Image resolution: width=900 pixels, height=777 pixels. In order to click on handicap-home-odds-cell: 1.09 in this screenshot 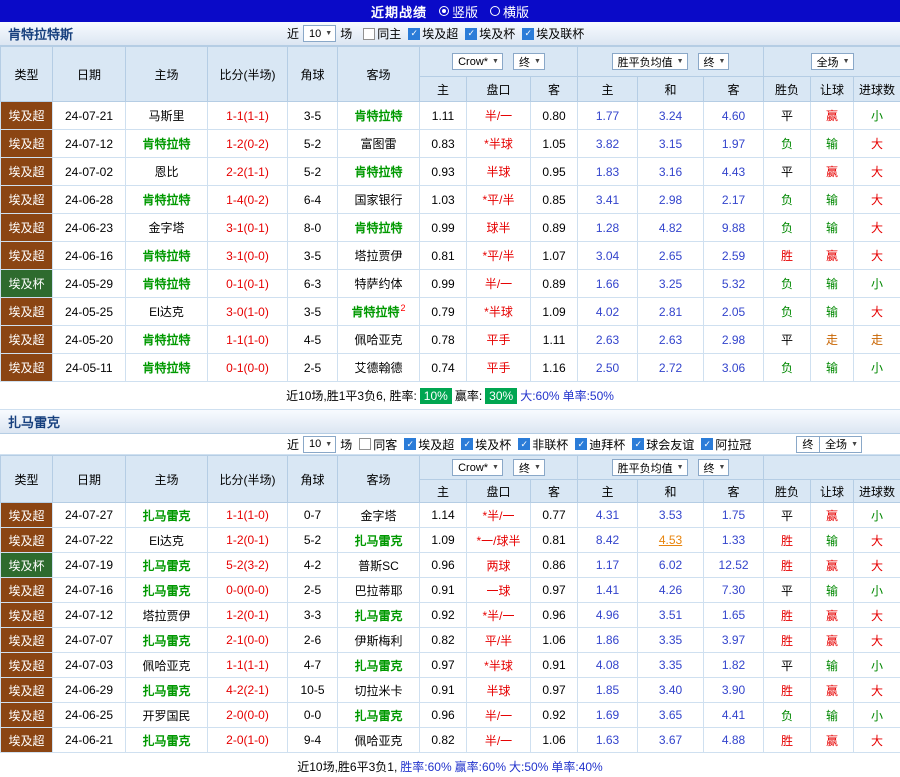, I will do `click(443, 540)`.